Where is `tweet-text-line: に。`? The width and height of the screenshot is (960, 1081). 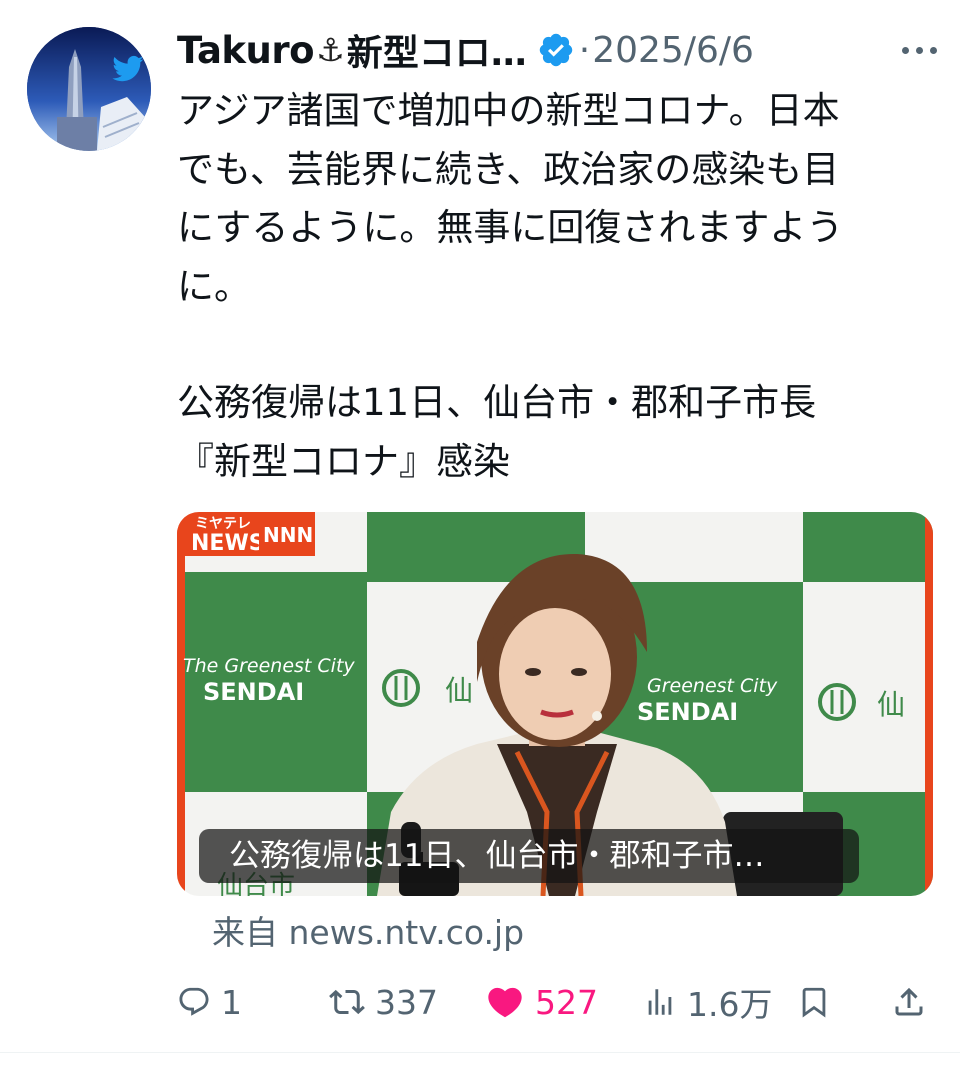
tweet-text-line: に。 is located at coordinates (214, 286).